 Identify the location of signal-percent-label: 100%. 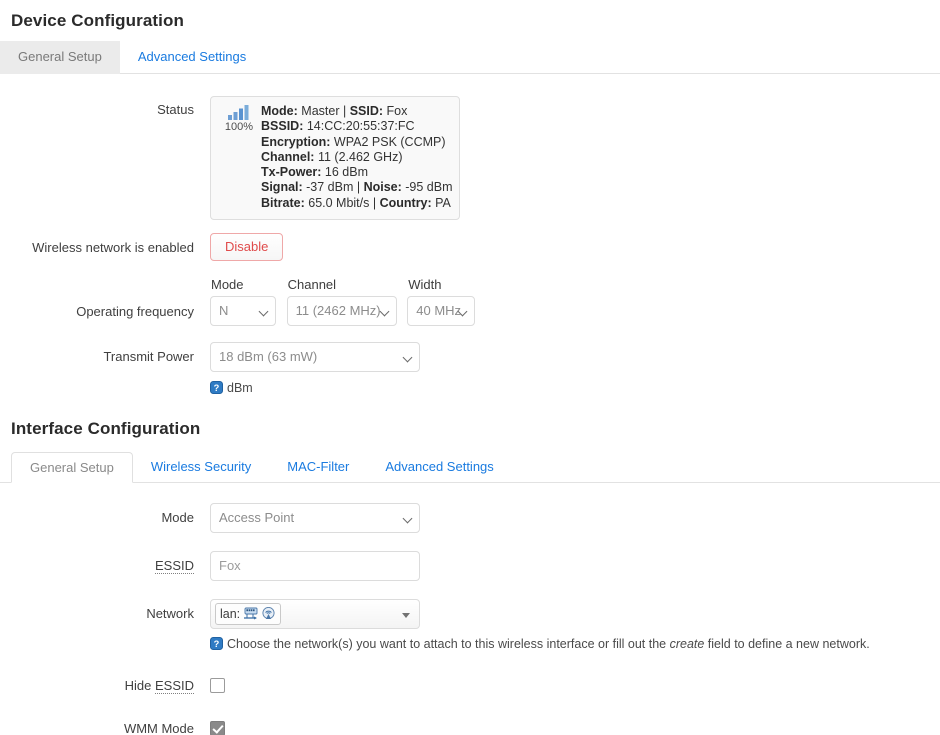
(239, 127).